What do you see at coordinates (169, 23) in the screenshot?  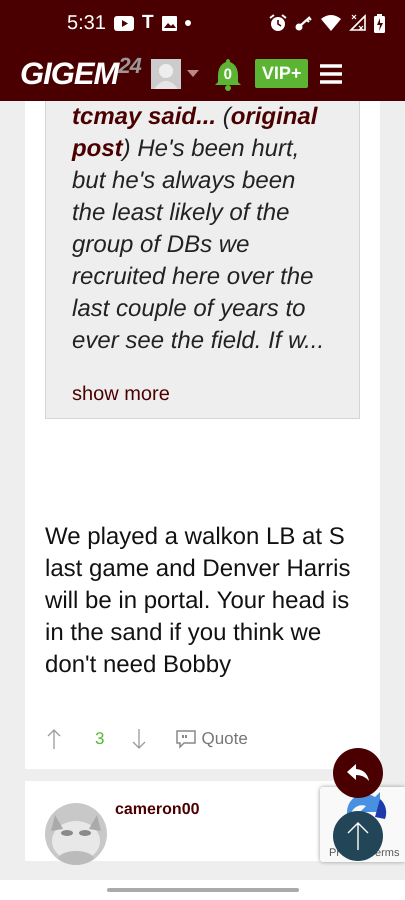 I see `image-icon` at bounding box center [169, 23].